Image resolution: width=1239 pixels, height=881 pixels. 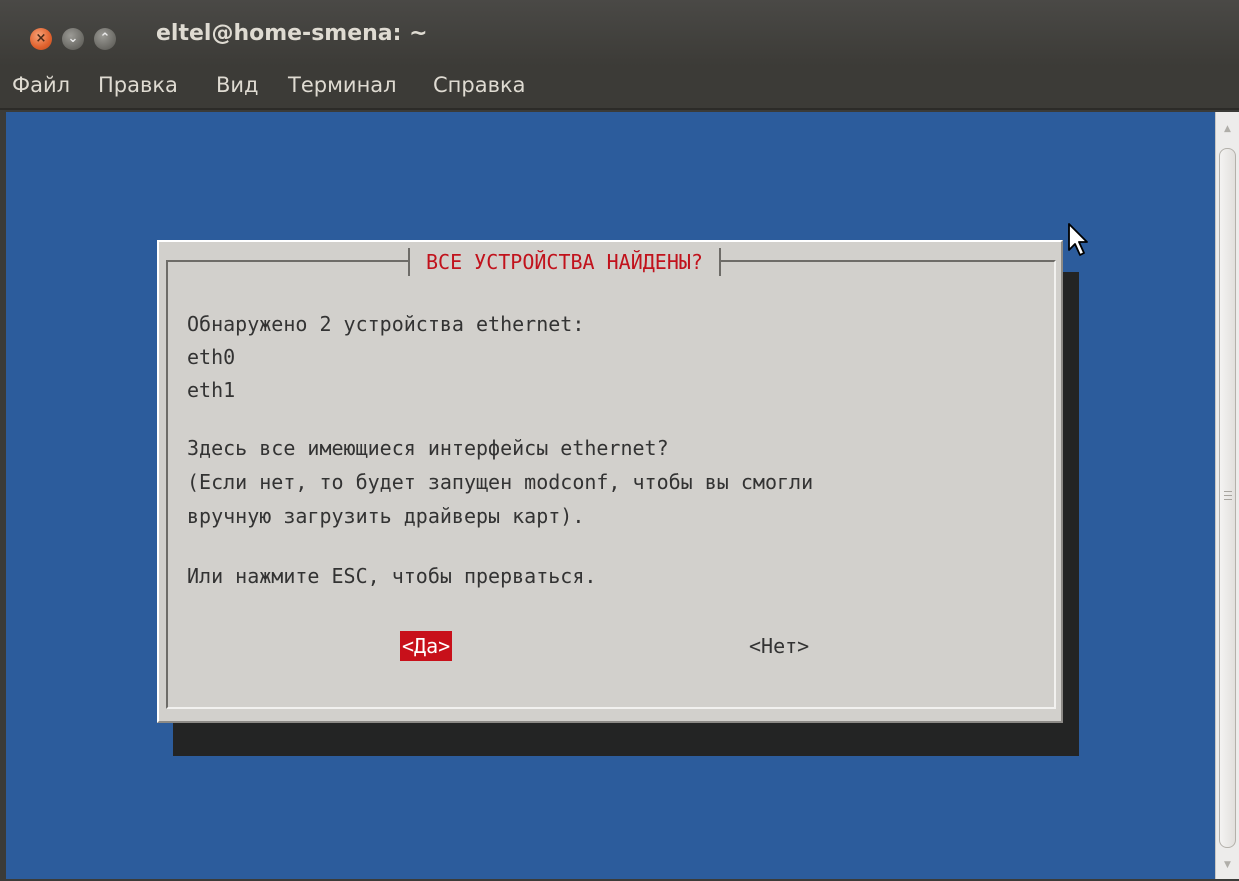 I want to click on dialog-title: ВСЕ УСТРОЙСТВА НАЙДЕНЫ?, so click(x=564, y=262).